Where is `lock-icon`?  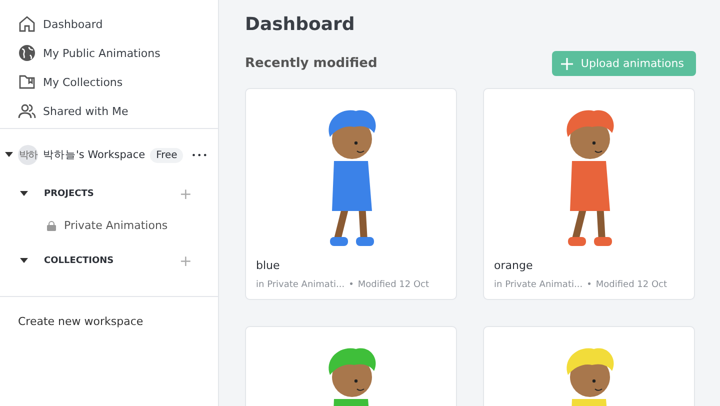 lock-icon is located at coordinates (51, 225).